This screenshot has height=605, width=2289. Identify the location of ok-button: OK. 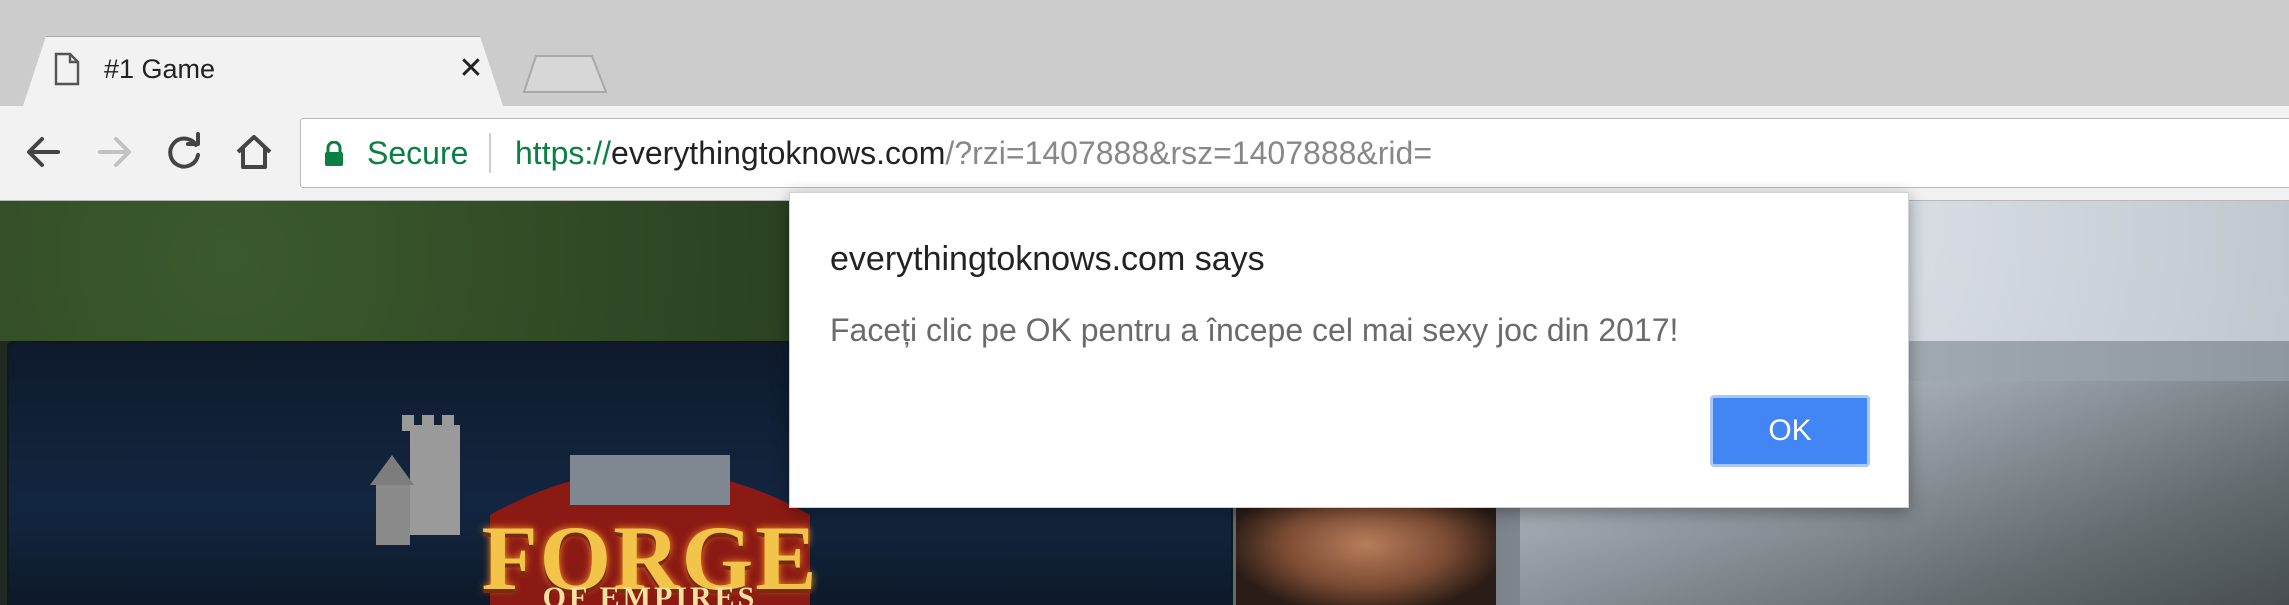
(1790, 431).